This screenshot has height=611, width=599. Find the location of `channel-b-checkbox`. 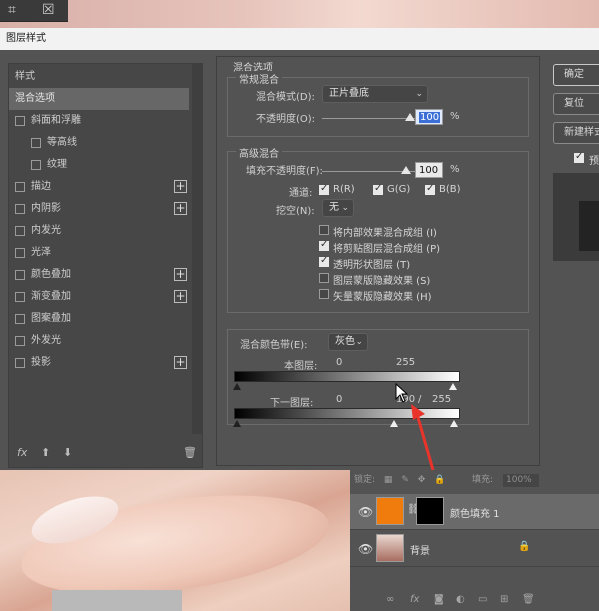

channel-b-checkbox is located at coordinates (430, 189).